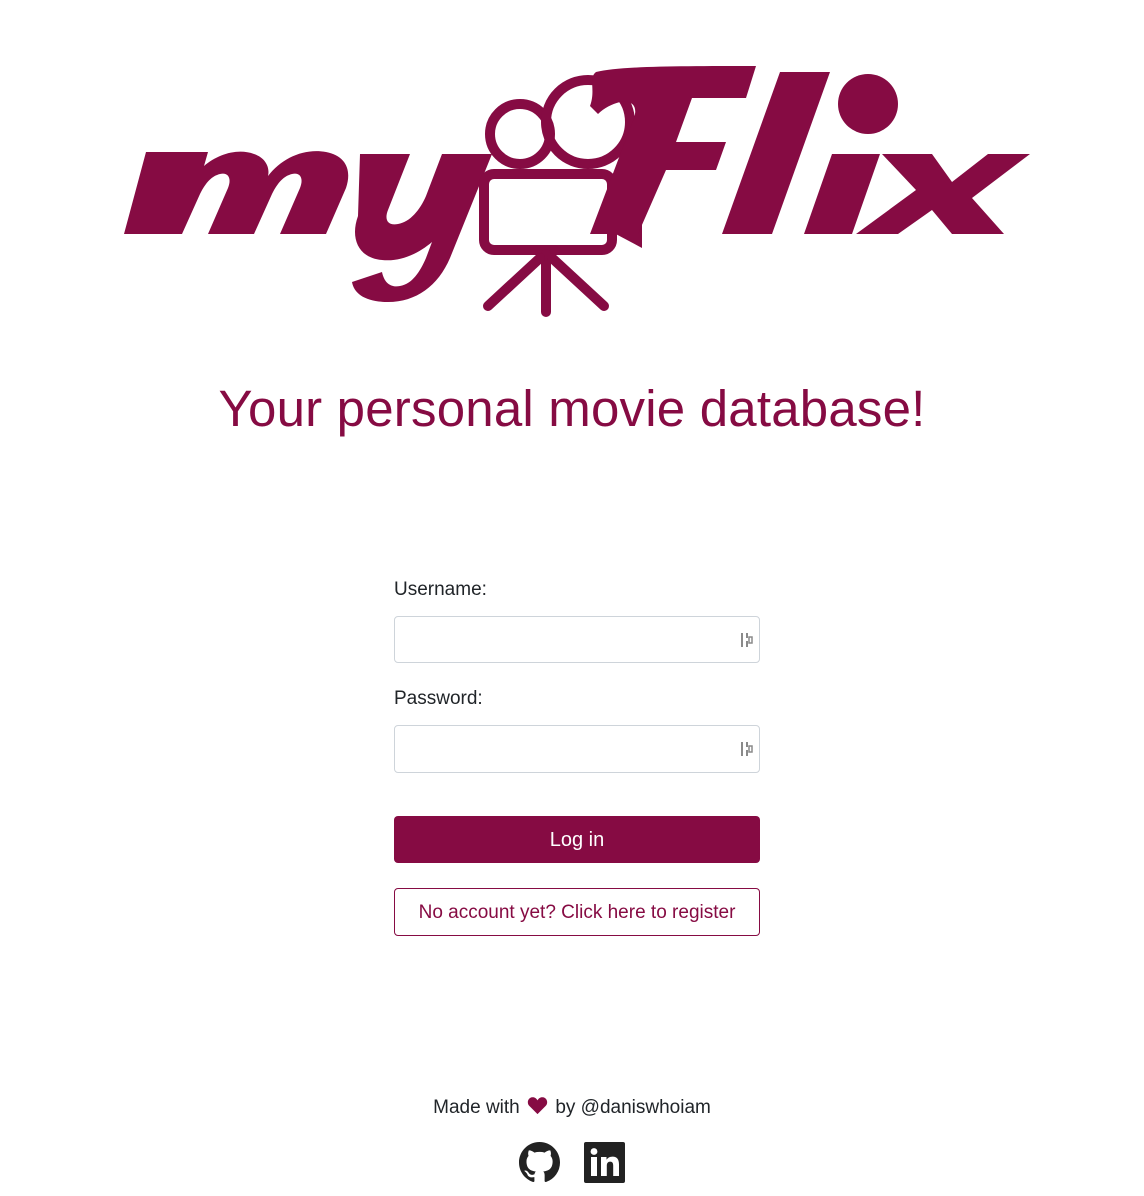 This screenshot has height=1196, width=1144. I want to click on tagline: Your personal movie database!, so click(572, 408).